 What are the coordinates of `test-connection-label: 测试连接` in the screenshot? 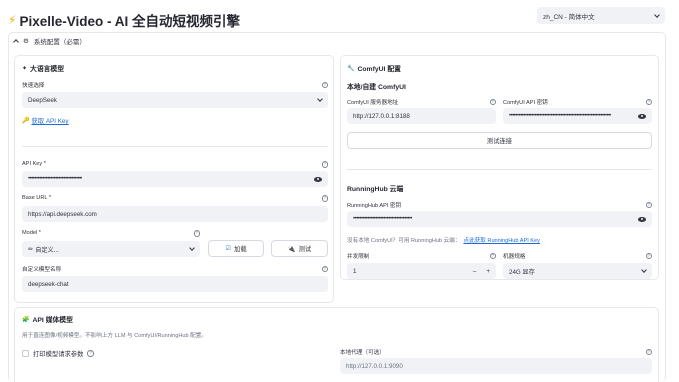 It's located at (499, 141).